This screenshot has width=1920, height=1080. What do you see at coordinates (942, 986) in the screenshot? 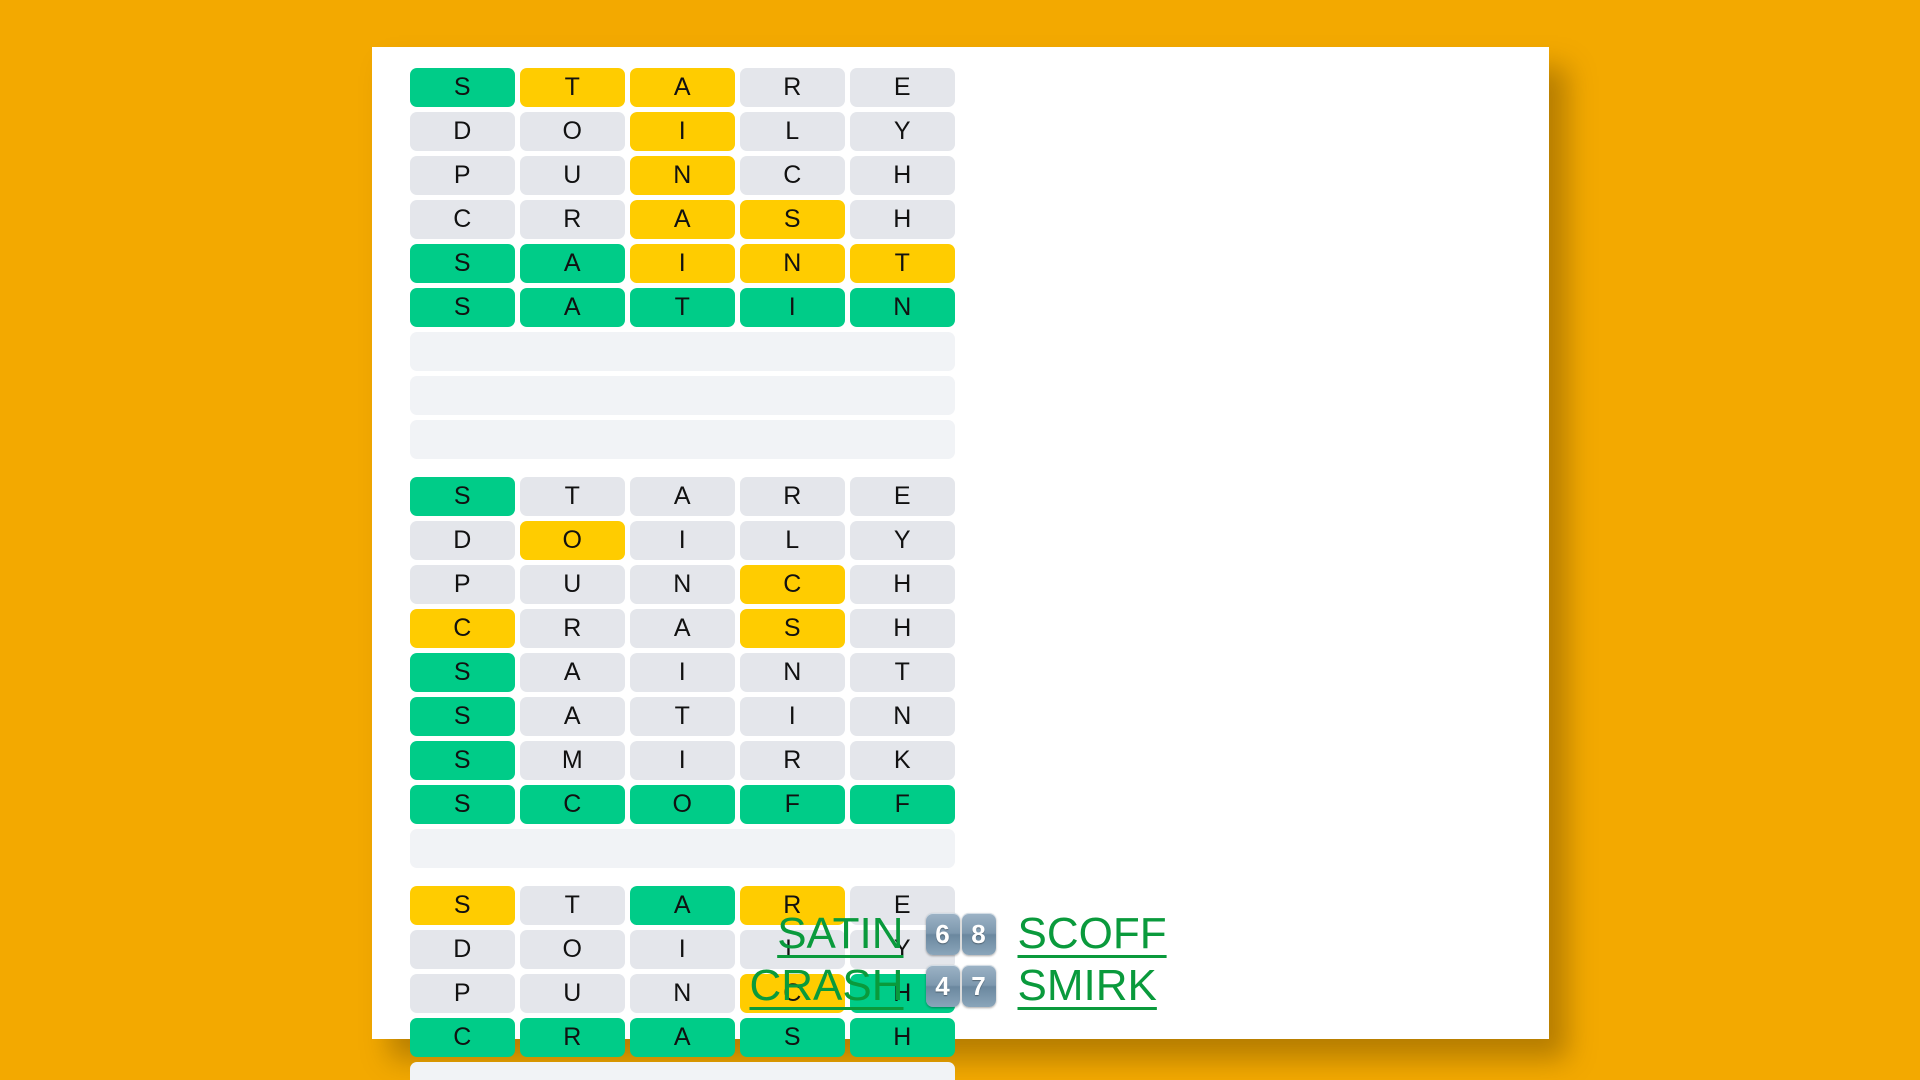
I see `guess-count-badge: 4` at bounding box center [942, 986].